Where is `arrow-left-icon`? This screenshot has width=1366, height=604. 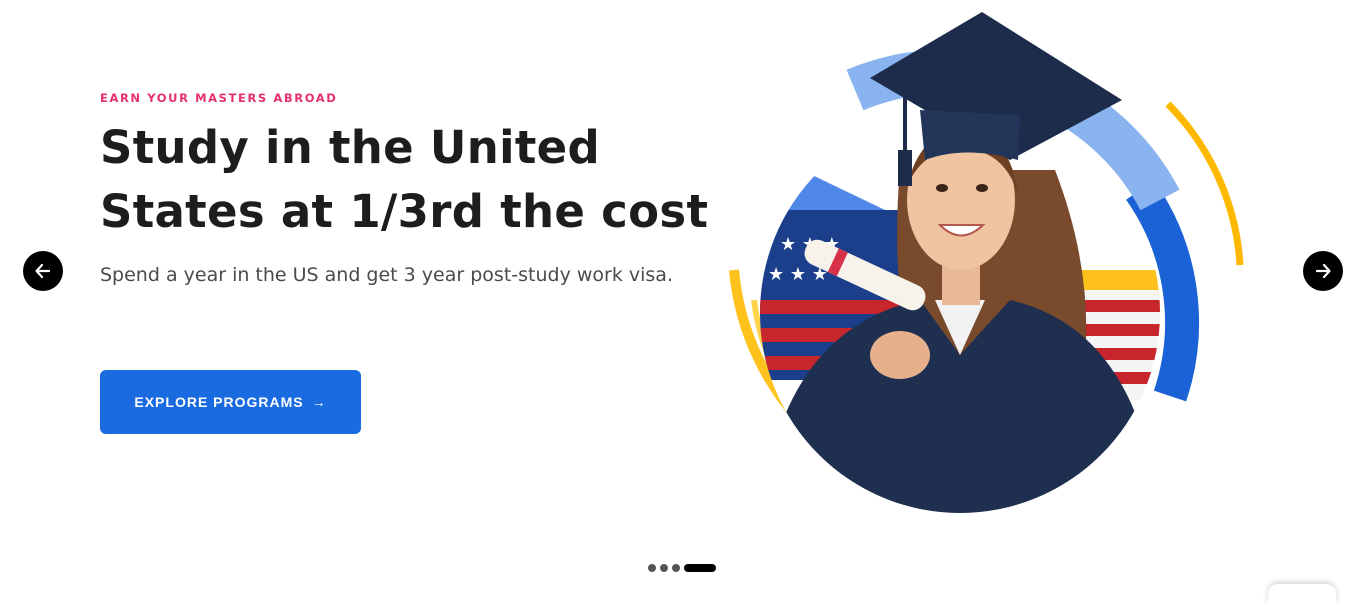
arrow-left-icon is located at coordinates (43, 271).